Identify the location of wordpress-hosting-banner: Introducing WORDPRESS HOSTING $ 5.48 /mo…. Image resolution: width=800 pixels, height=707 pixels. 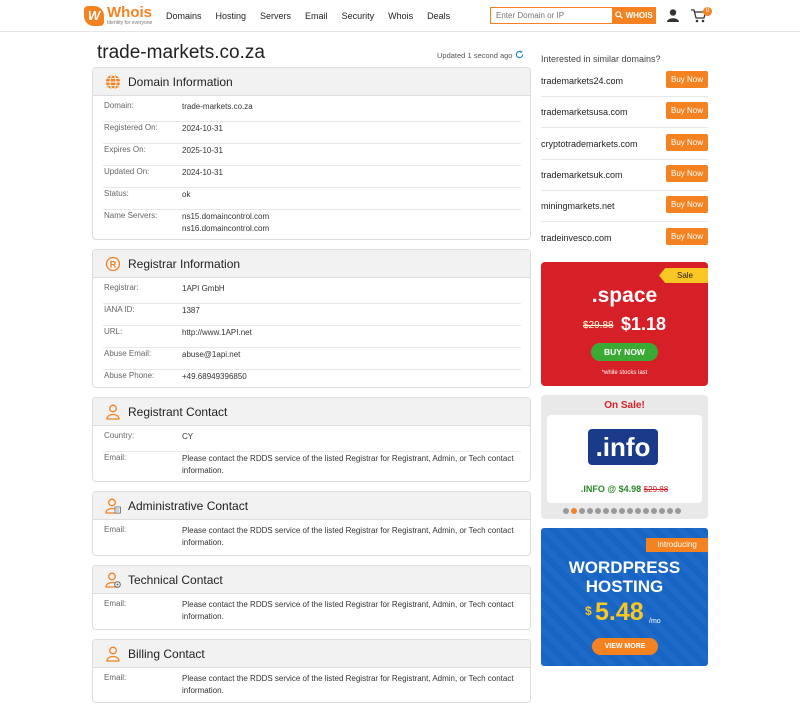
(624, 597).